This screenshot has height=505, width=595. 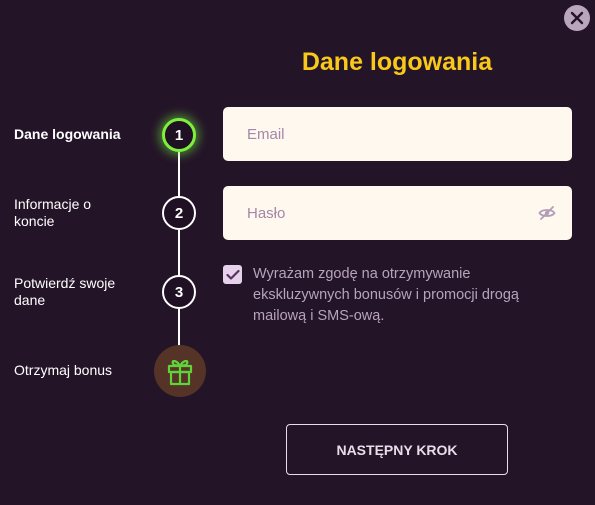 I want to click on step-number: 3, so click(x=179, y=292).